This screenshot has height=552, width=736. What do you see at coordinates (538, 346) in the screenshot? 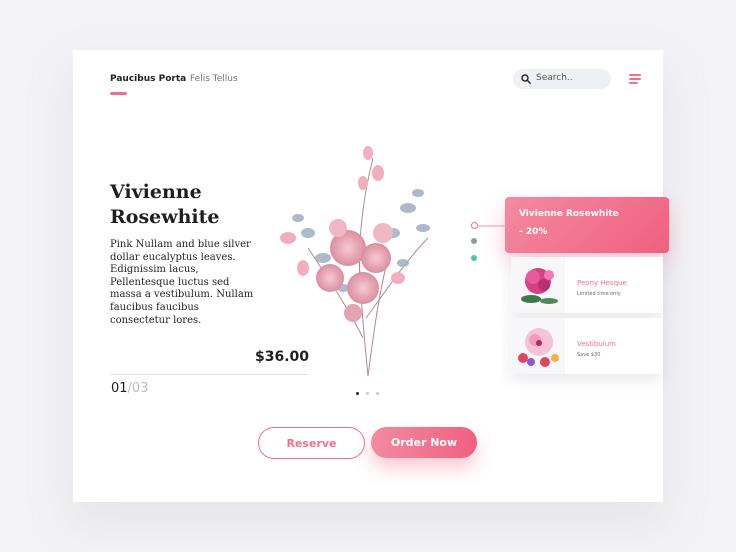
I see `vestibulum-thumbnail` at bounding box center [538, 346].